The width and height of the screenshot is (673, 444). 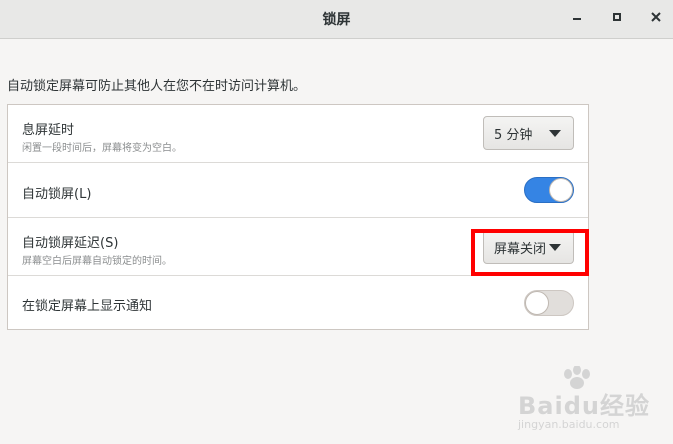 I want to click on row-title: 在锁定屏幕上显示通知, so click(x=87, y=306).